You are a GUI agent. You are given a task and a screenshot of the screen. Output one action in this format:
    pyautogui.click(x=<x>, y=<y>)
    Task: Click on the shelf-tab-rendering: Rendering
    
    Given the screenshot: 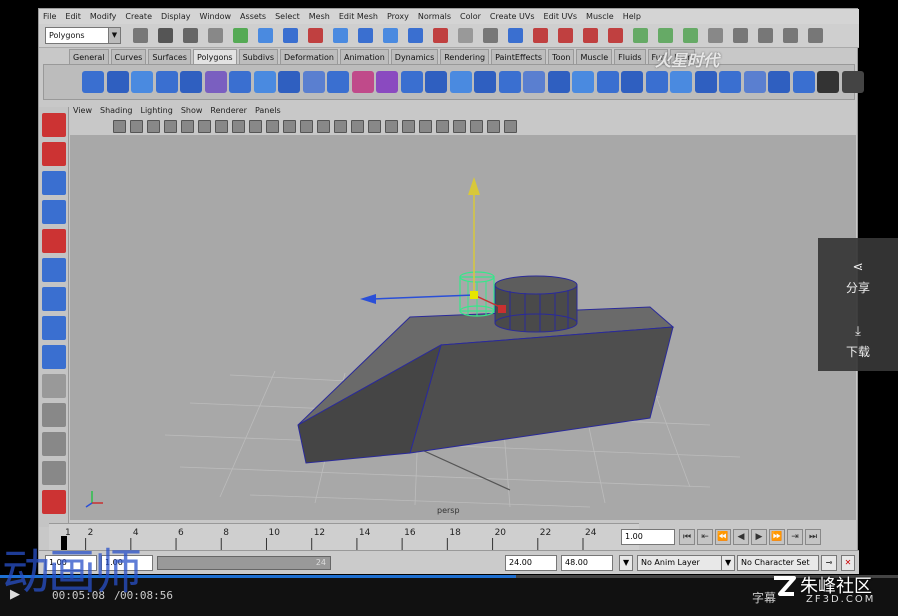 What is the action you would take?
    pyautogui.click(x=465, y=56)
    